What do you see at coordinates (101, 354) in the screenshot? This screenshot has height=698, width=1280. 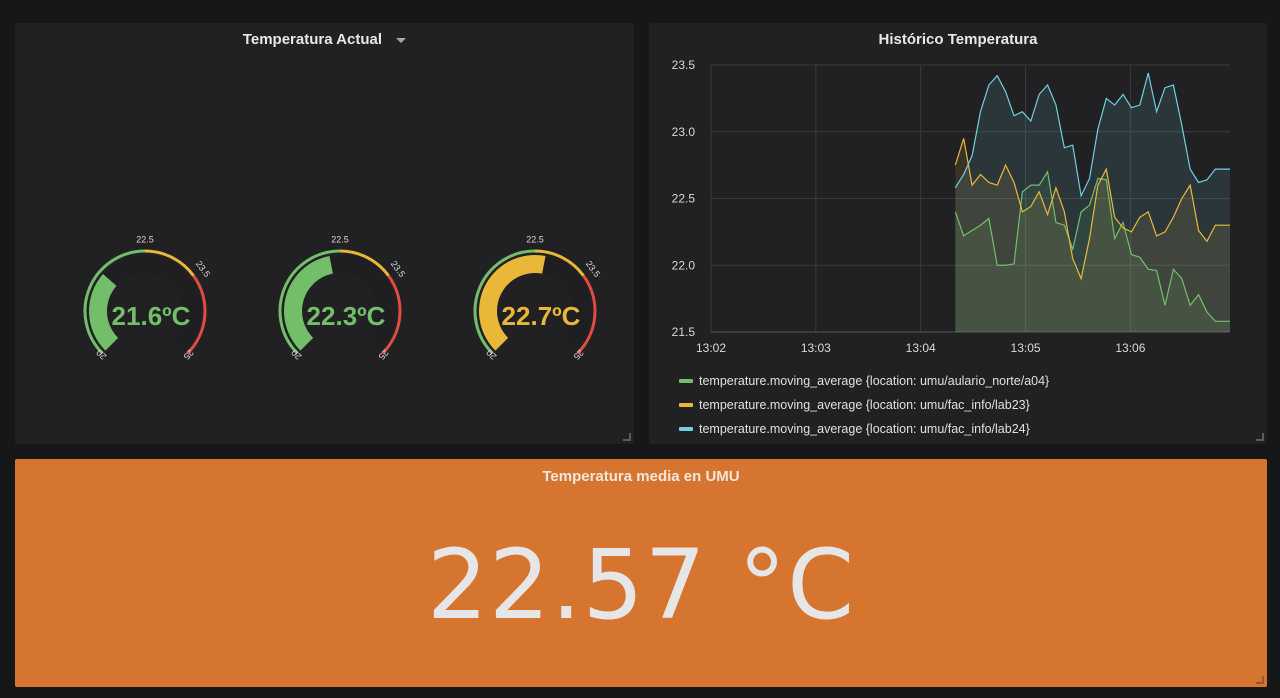 I see `gauge-min-label: 20` at bounding box center [101, 354].